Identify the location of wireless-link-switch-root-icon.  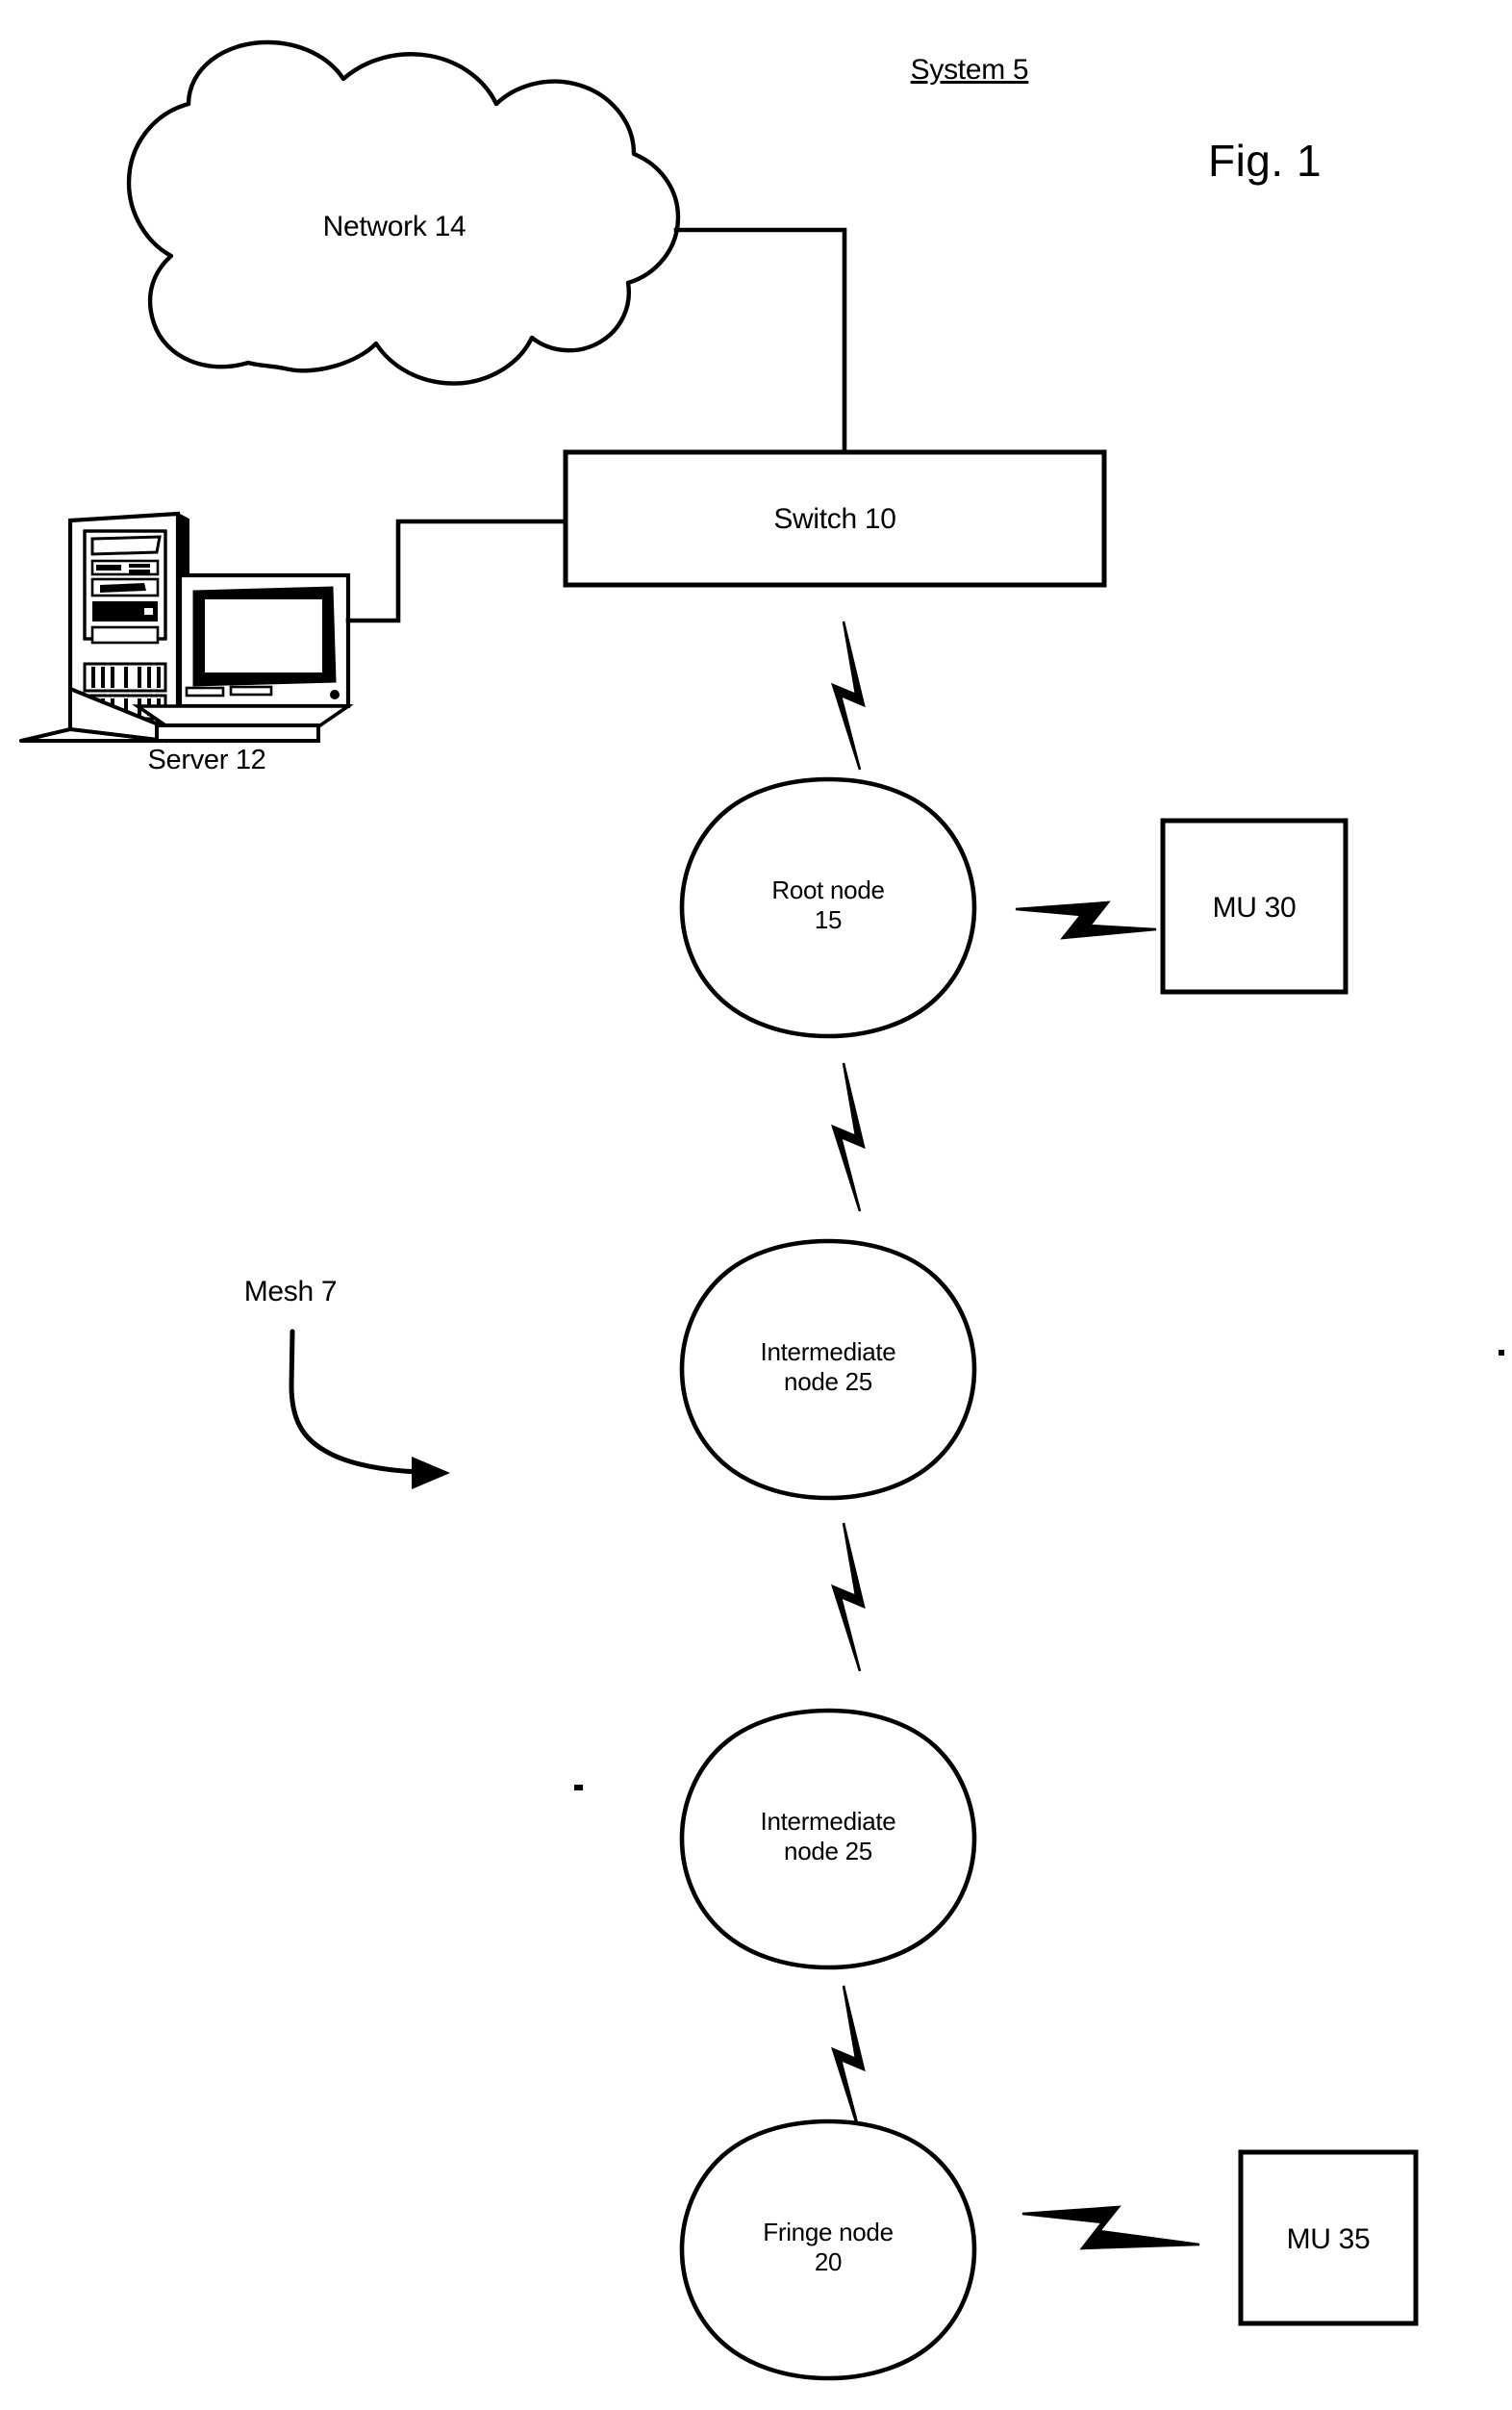
(848, 696).